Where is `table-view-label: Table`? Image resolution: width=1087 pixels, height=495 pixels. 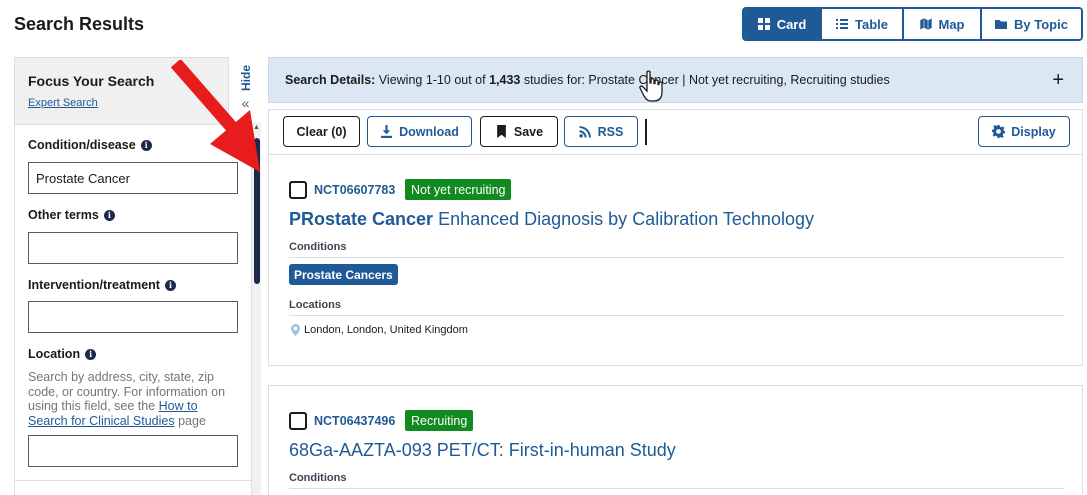 table-view-label: Table is located at coordinates (871, 24).